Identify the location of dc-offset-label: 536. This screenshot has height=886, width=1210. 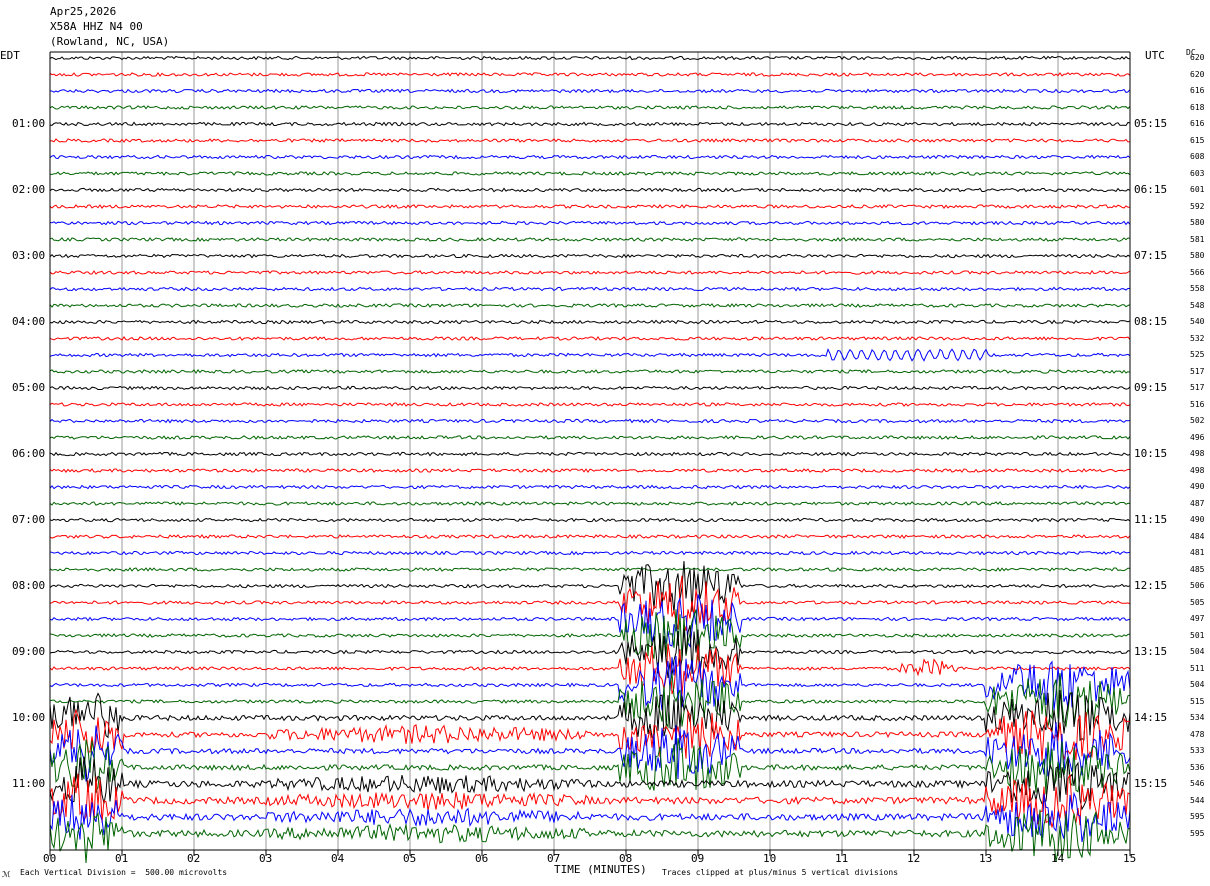
(1197, 767).